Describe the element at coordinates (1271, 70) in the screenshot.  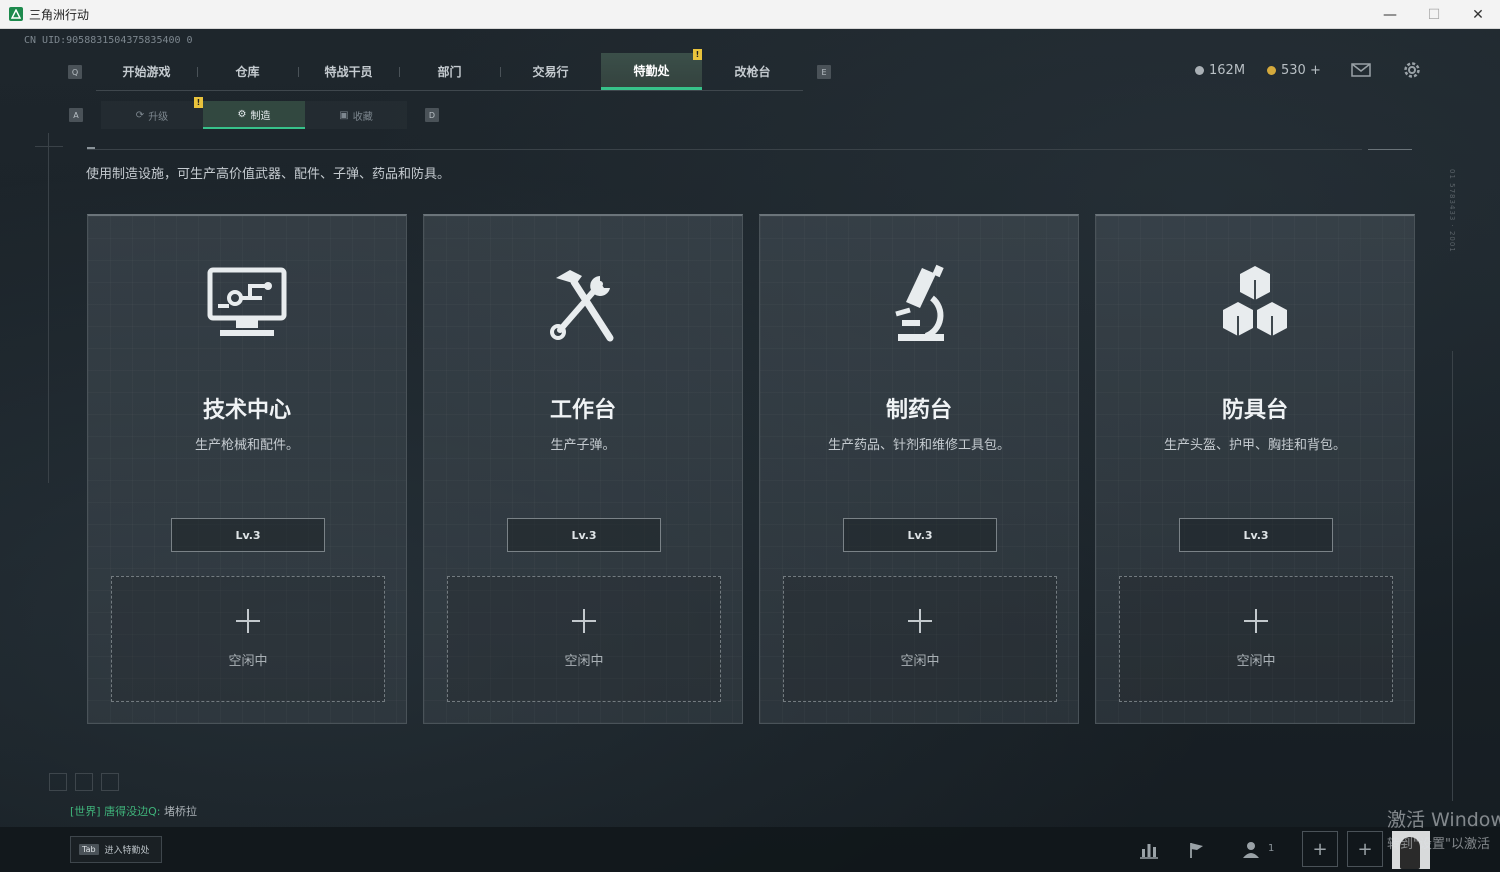
I see `gold-coin-icon` at that location.